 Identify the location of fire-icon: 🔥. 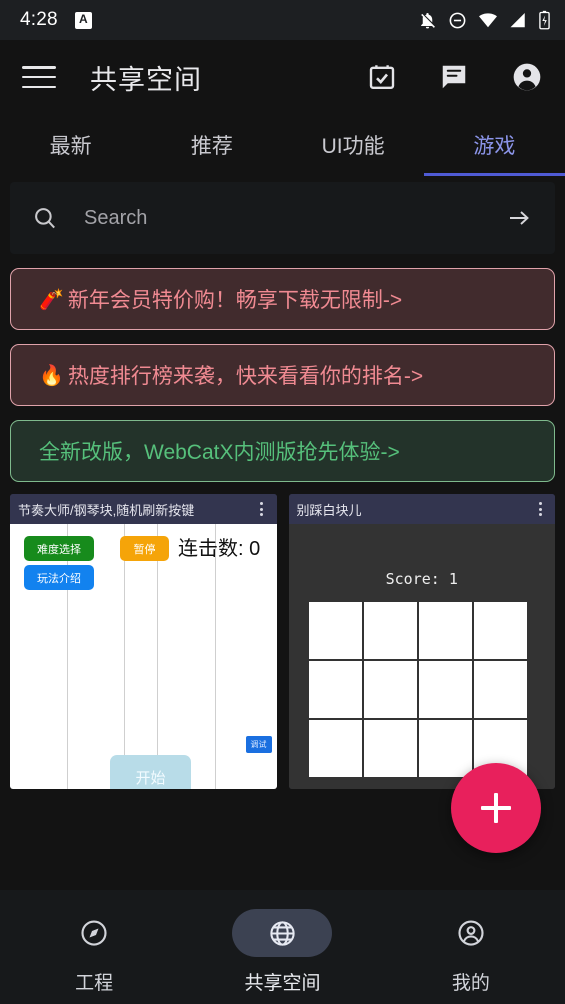
(51, 375).